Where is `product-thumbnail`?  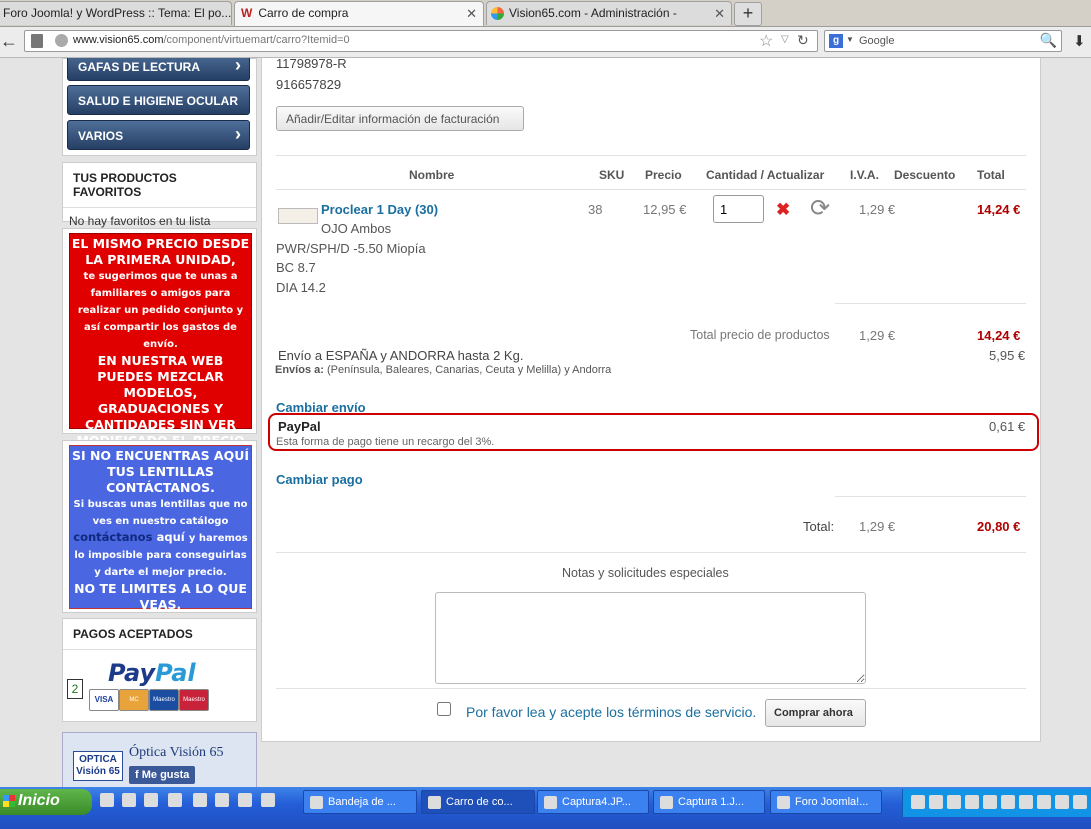 product-thumbnail is located at coordinates (298, 216).